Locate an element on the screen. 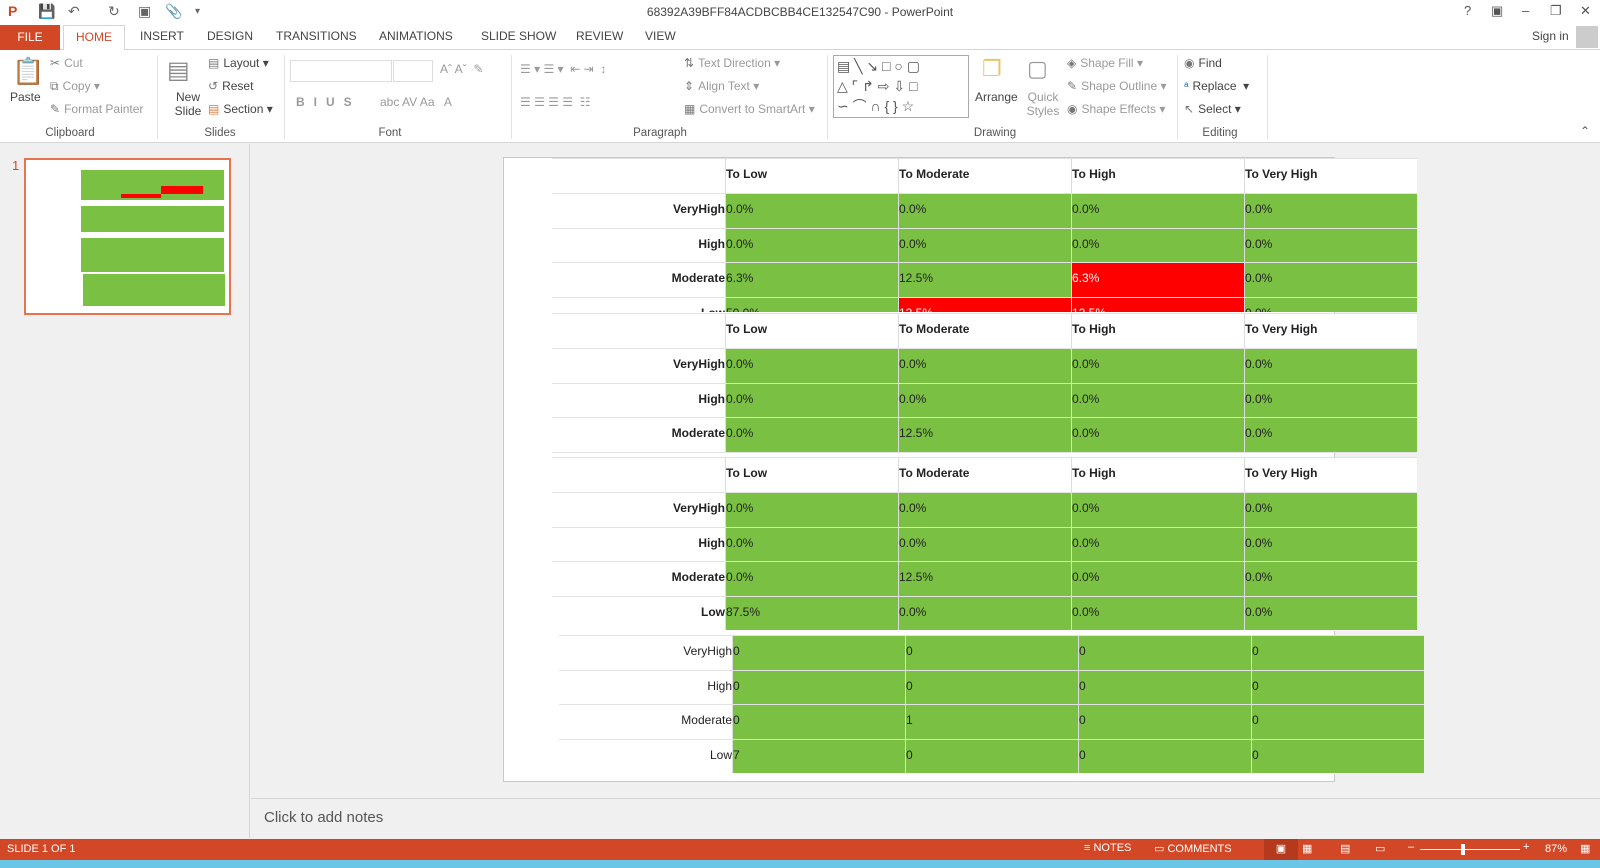 This screenshot has height=868, width=1600. tab-insert: INSERT is located at coordinates (162, 36).